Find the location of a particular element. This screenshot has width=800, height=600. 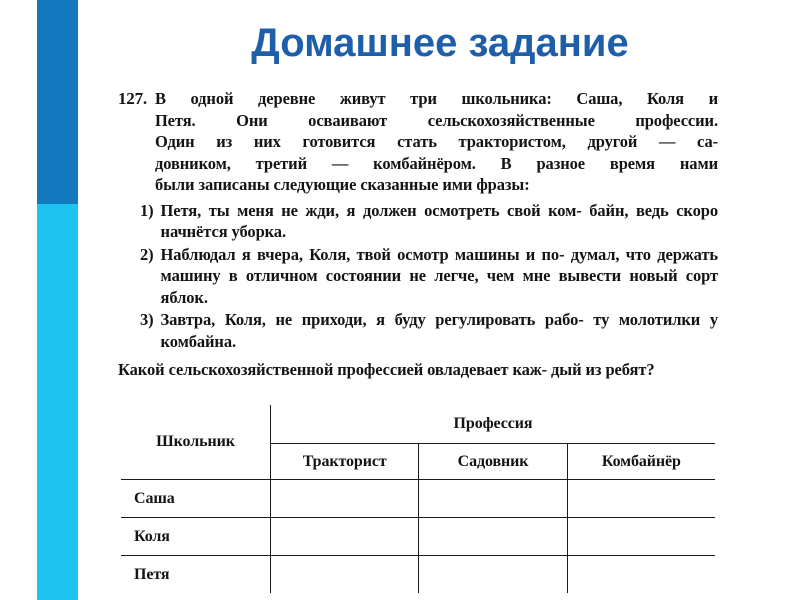

cell-kolya-tractor-driver is located at coordinates (344, 536).